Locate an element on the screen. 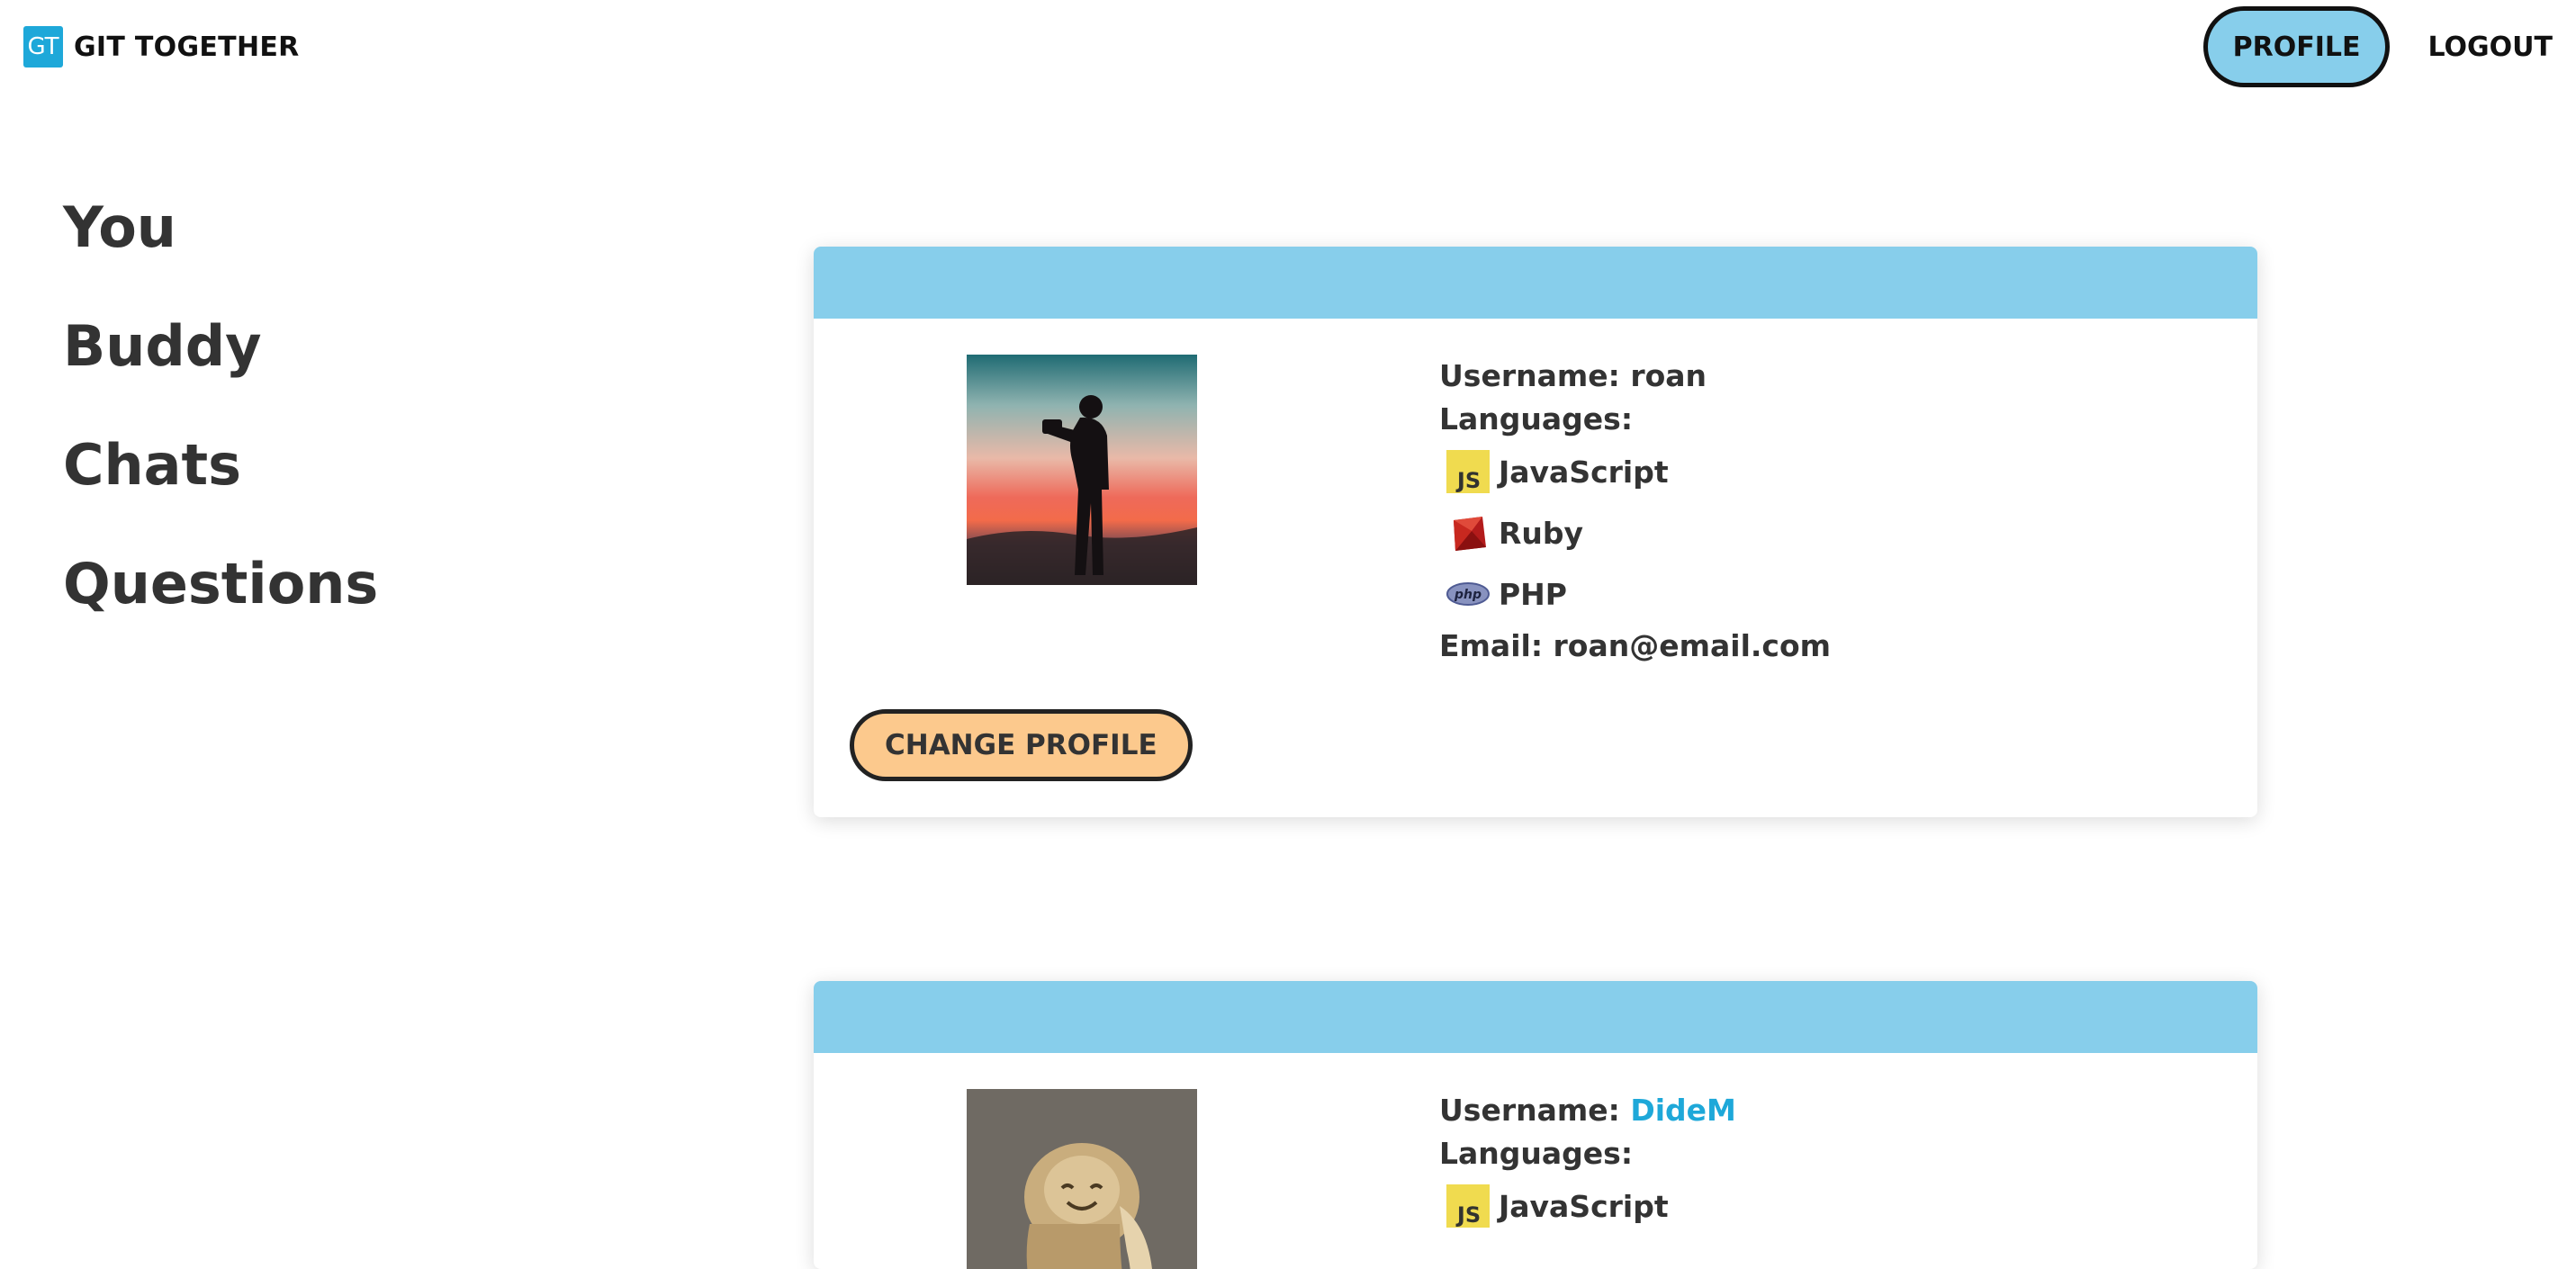 This screenshot has width=2576, height=1269. sidebar-item-chats: Chats is located at coordinates (220, 466).